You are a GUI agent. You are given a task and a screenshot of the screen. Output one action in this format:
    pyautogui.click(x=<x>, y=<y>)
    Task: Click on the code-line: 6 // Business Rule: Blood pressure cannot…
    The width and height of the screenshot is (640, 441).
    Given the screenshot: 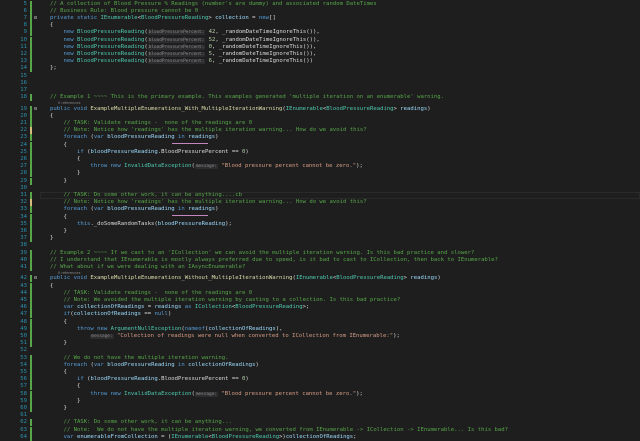 What is the action you would take?
    pyautogui.click(x=320, y=11)
    